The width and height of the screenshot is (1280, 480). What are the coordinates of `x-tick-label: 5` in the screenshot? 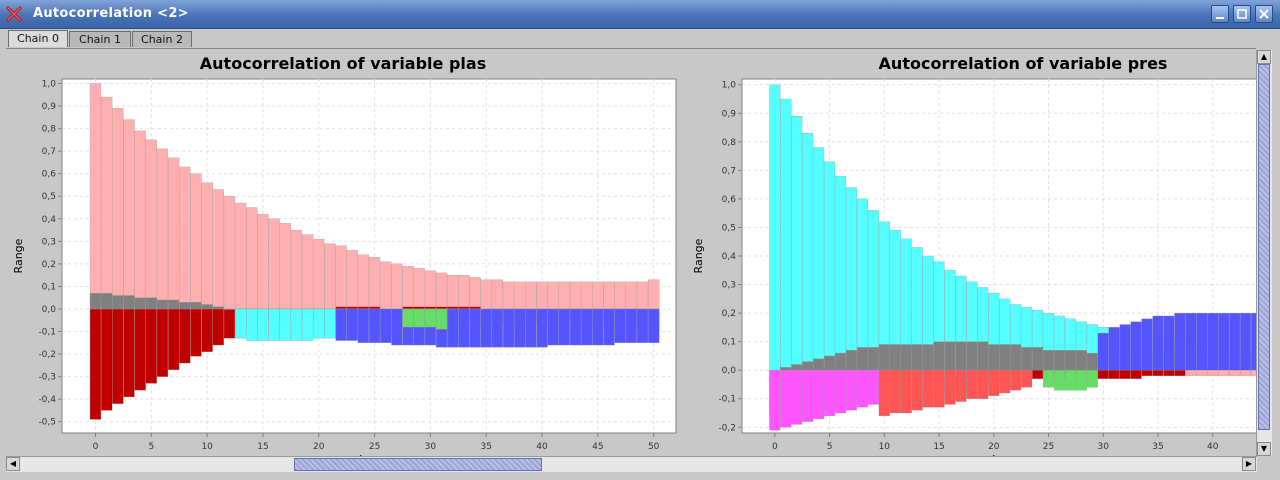 It's located at (830, 447).